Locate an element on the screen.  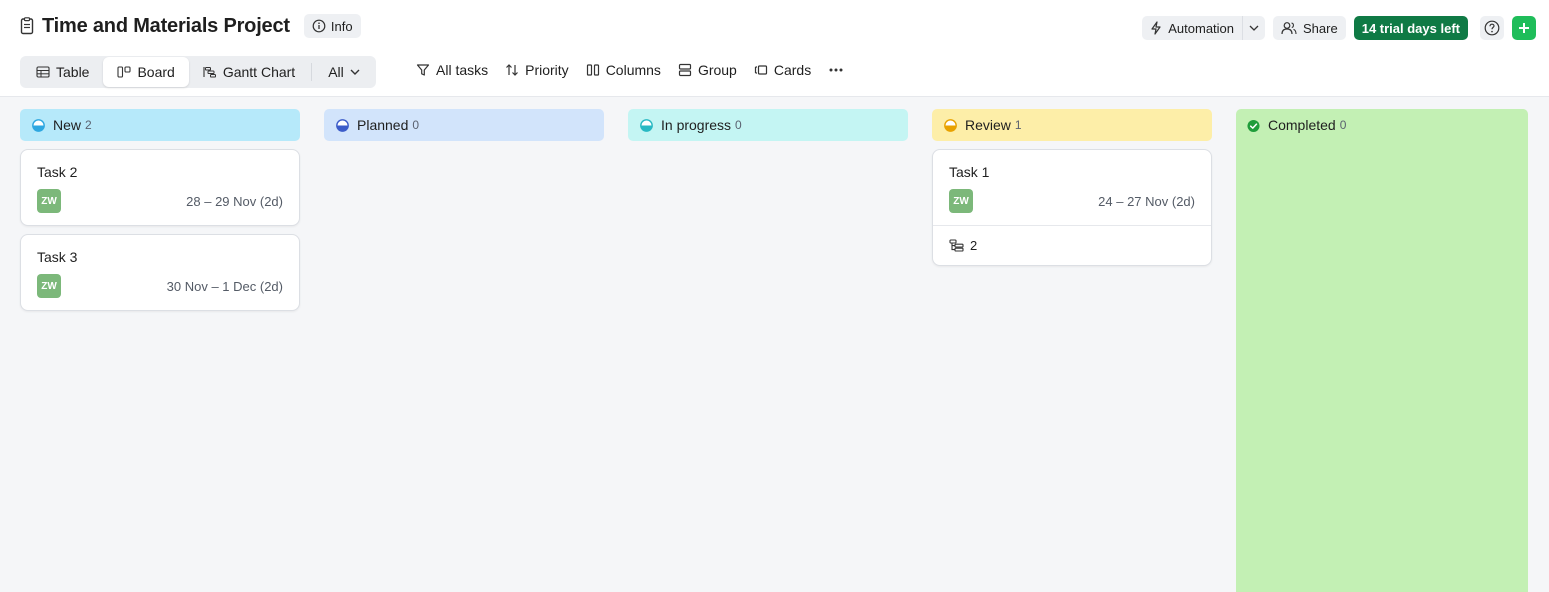
info-label: Info is located at coordinates (341, 26).